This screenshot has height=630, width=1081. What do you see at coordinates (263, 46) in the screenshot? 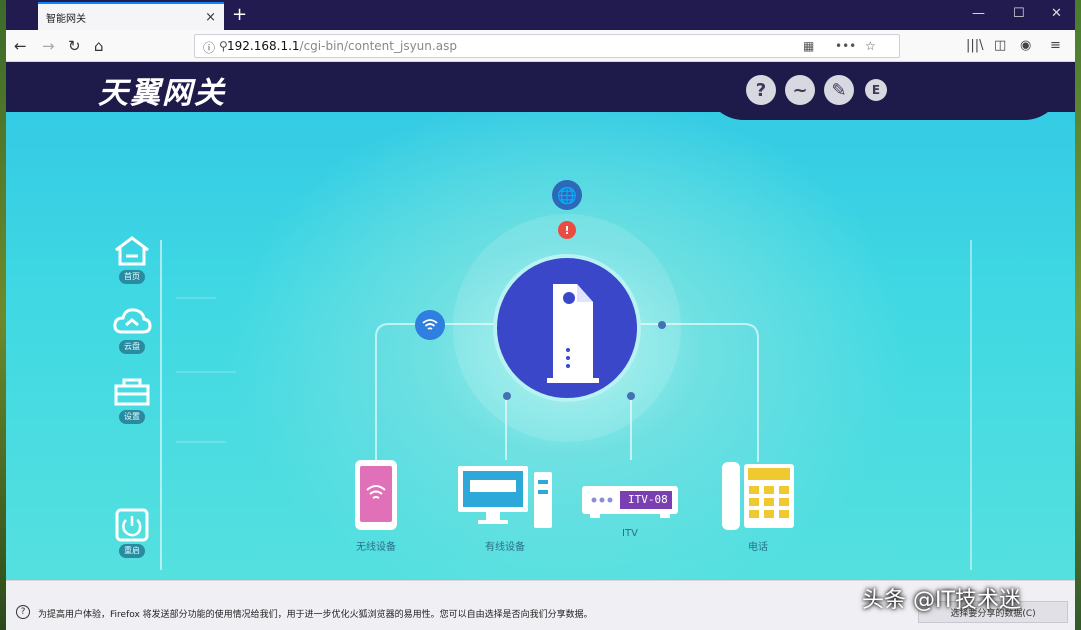
I see `url-host: 192.168.1.1` at bounding box center [263, 46].